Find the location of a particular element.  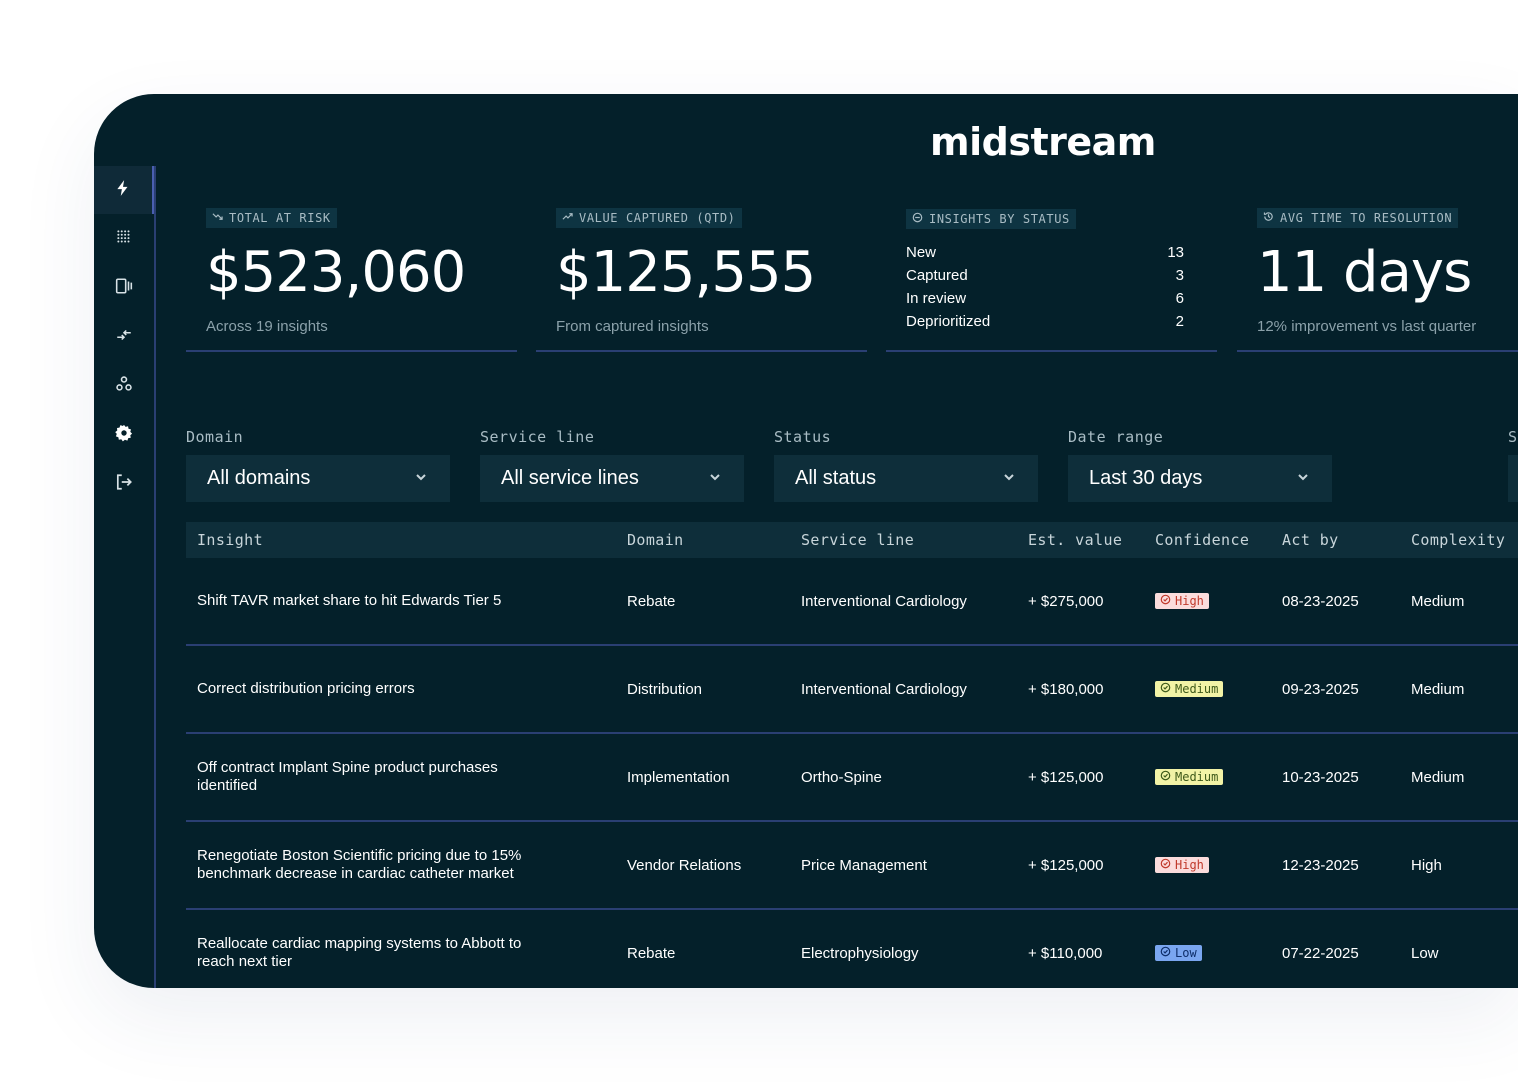

kpi-tag-insights-by-status: INSIGHTS BY STATUS is located at coordinates (991, 219).